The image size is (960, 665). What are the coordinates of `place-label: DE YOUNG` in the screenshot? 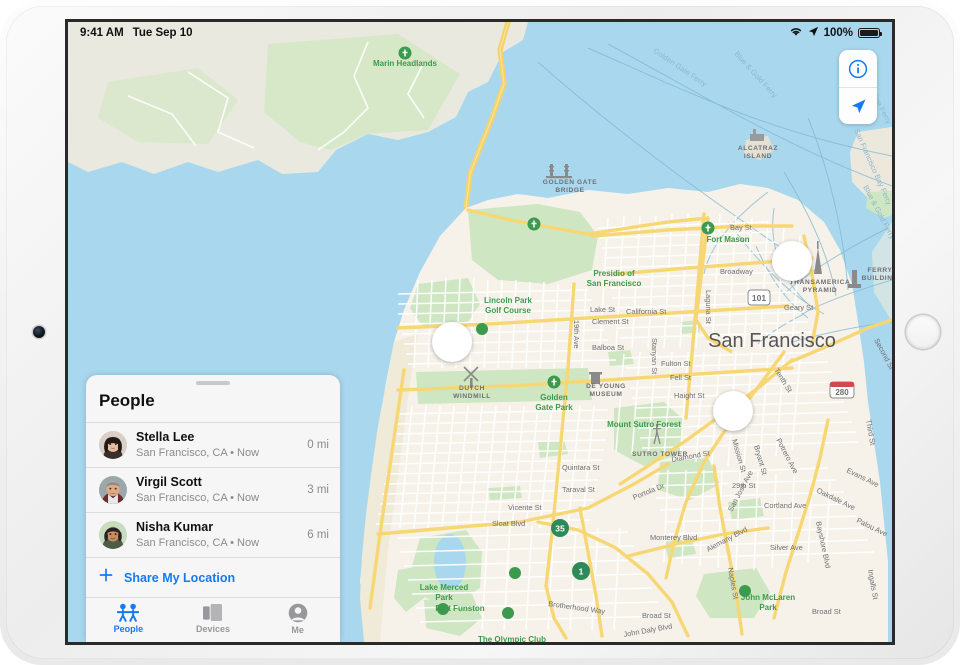 It's located at (606, 386).